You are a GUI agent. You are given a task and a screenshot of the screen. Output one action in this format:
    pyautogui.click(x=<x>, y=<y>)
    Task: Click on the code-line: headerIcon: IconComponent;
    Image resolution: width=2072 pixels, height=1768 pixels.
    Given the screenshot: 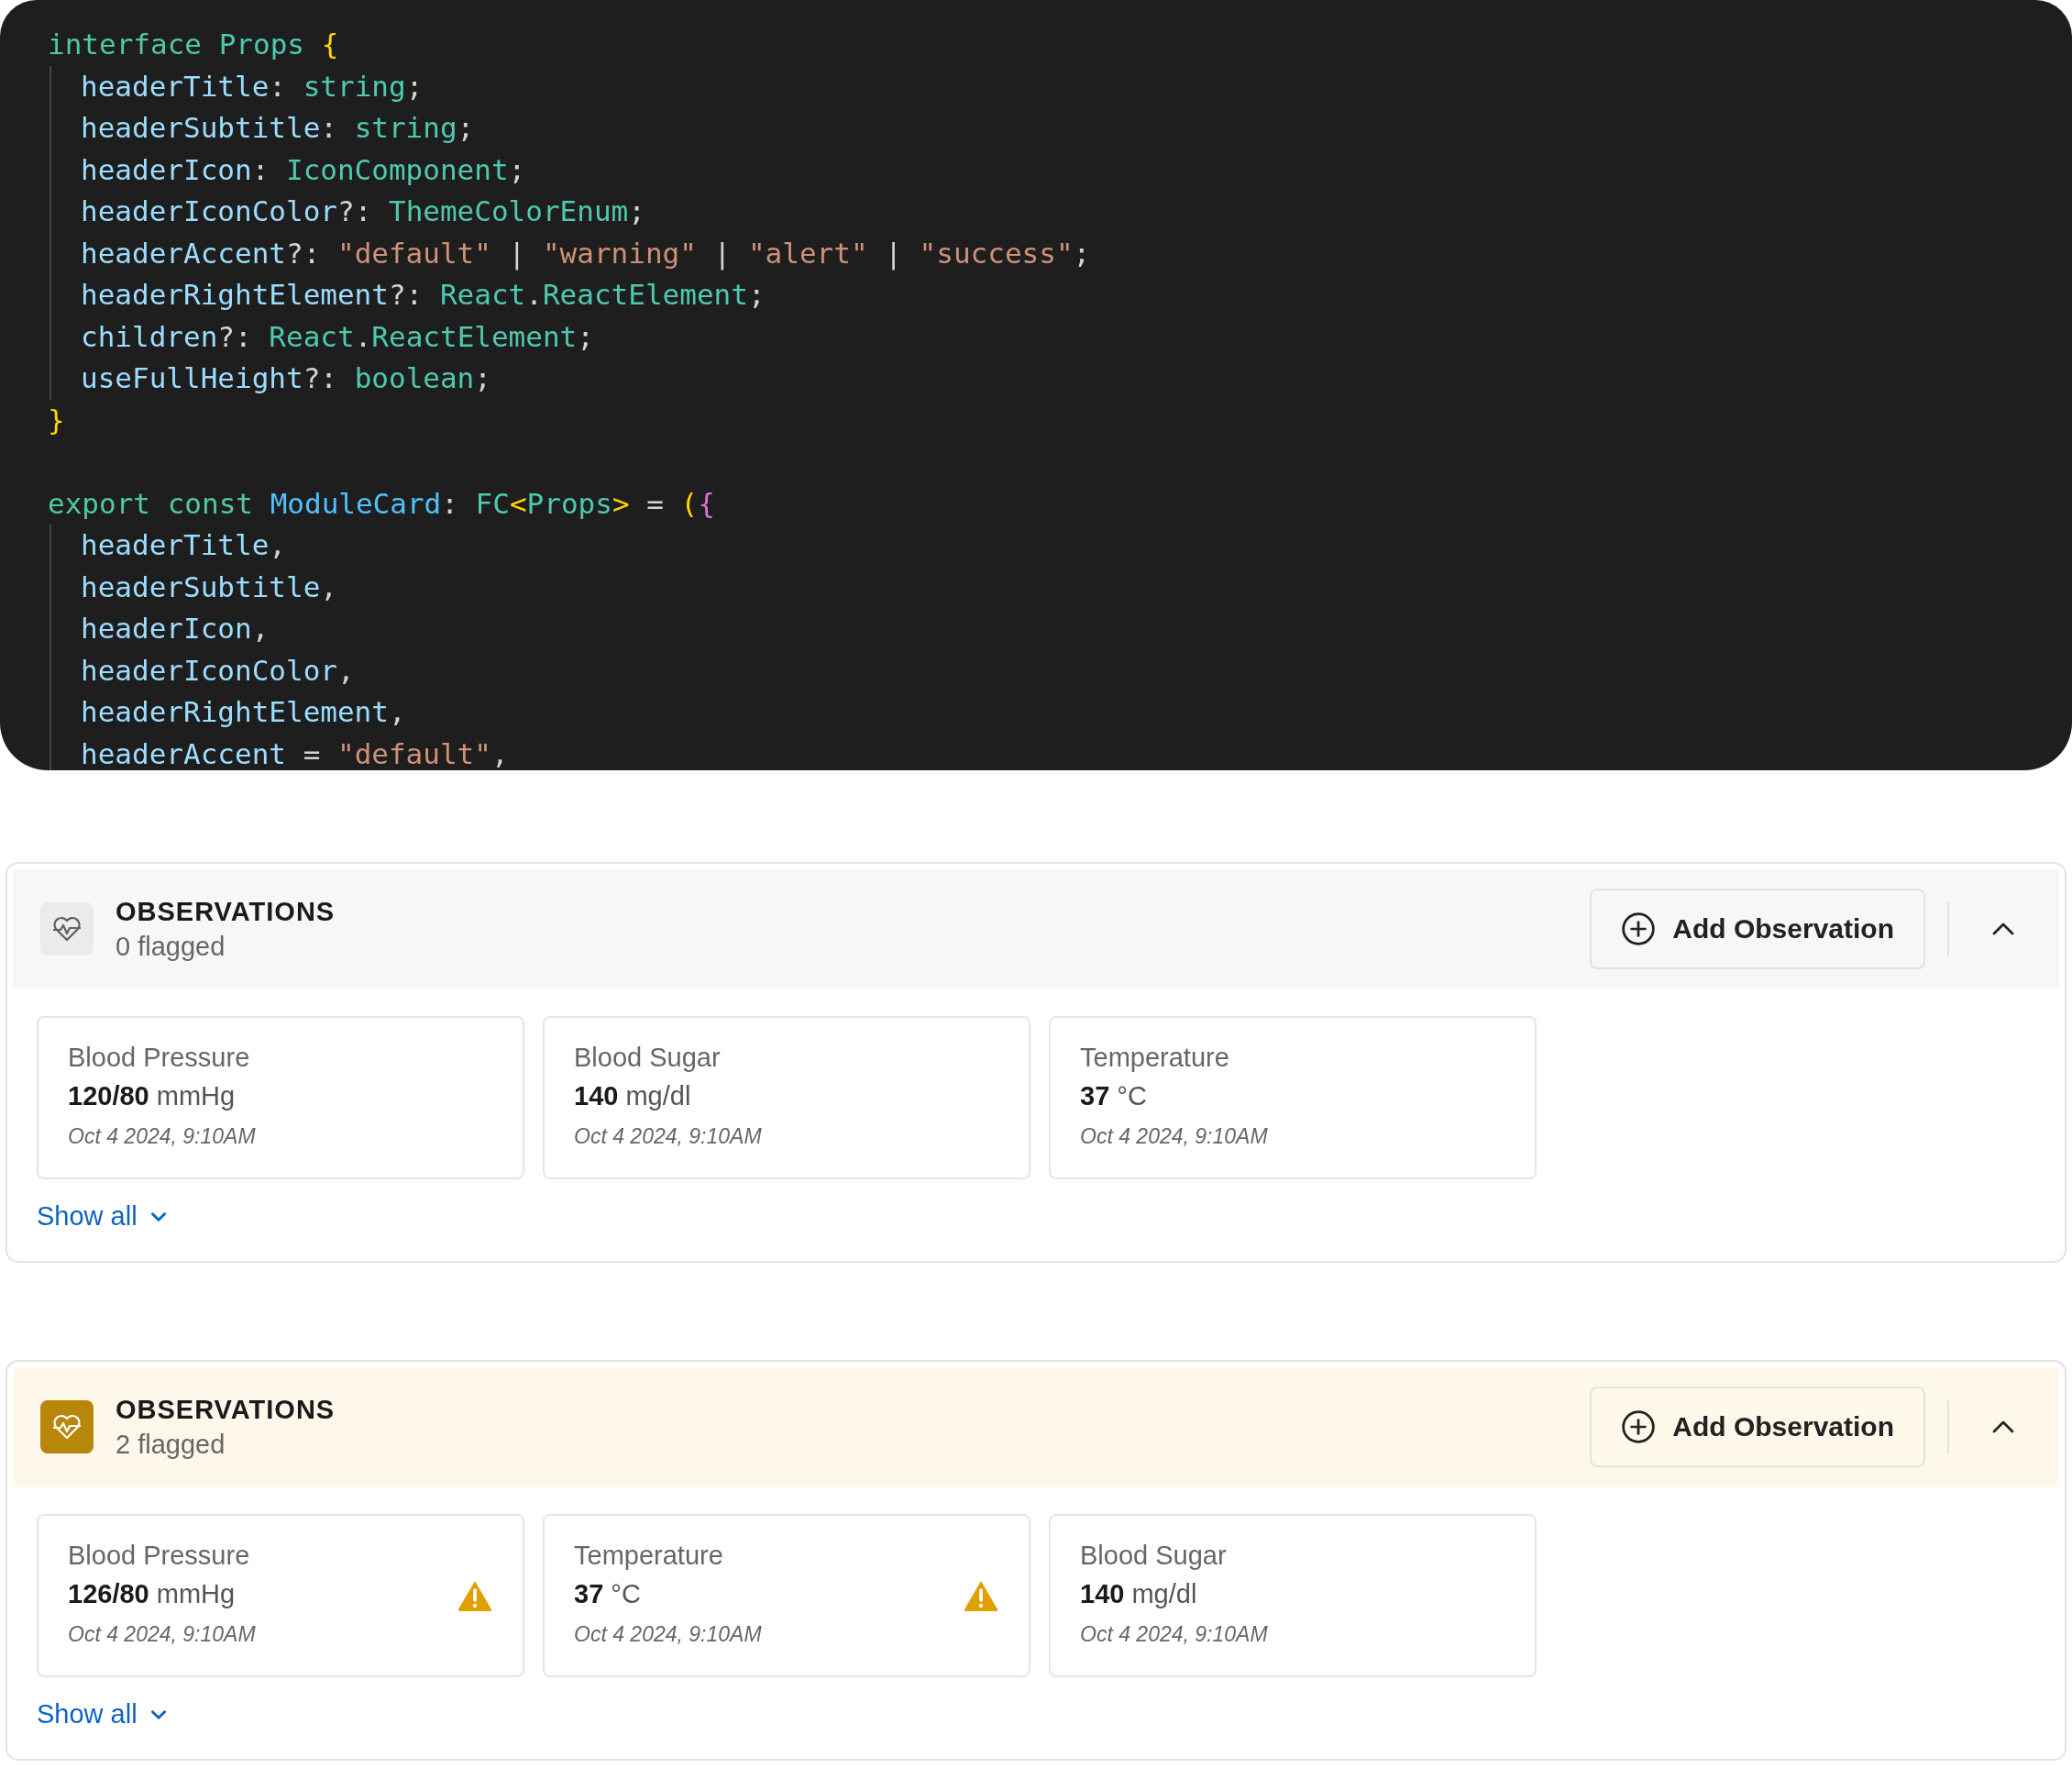 What is the action you would take?
    pyautogui.click(x=304, y=169)
    